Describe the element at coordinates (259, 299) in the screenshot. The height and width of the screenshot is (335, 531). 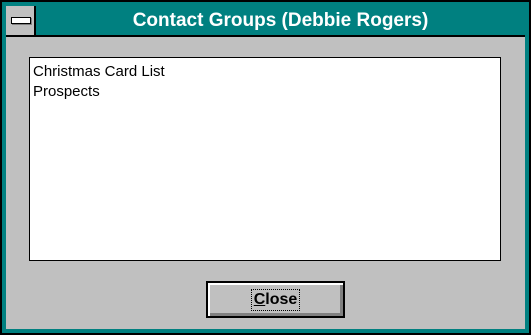
I see `close-button-mnemonic: C` at that location.